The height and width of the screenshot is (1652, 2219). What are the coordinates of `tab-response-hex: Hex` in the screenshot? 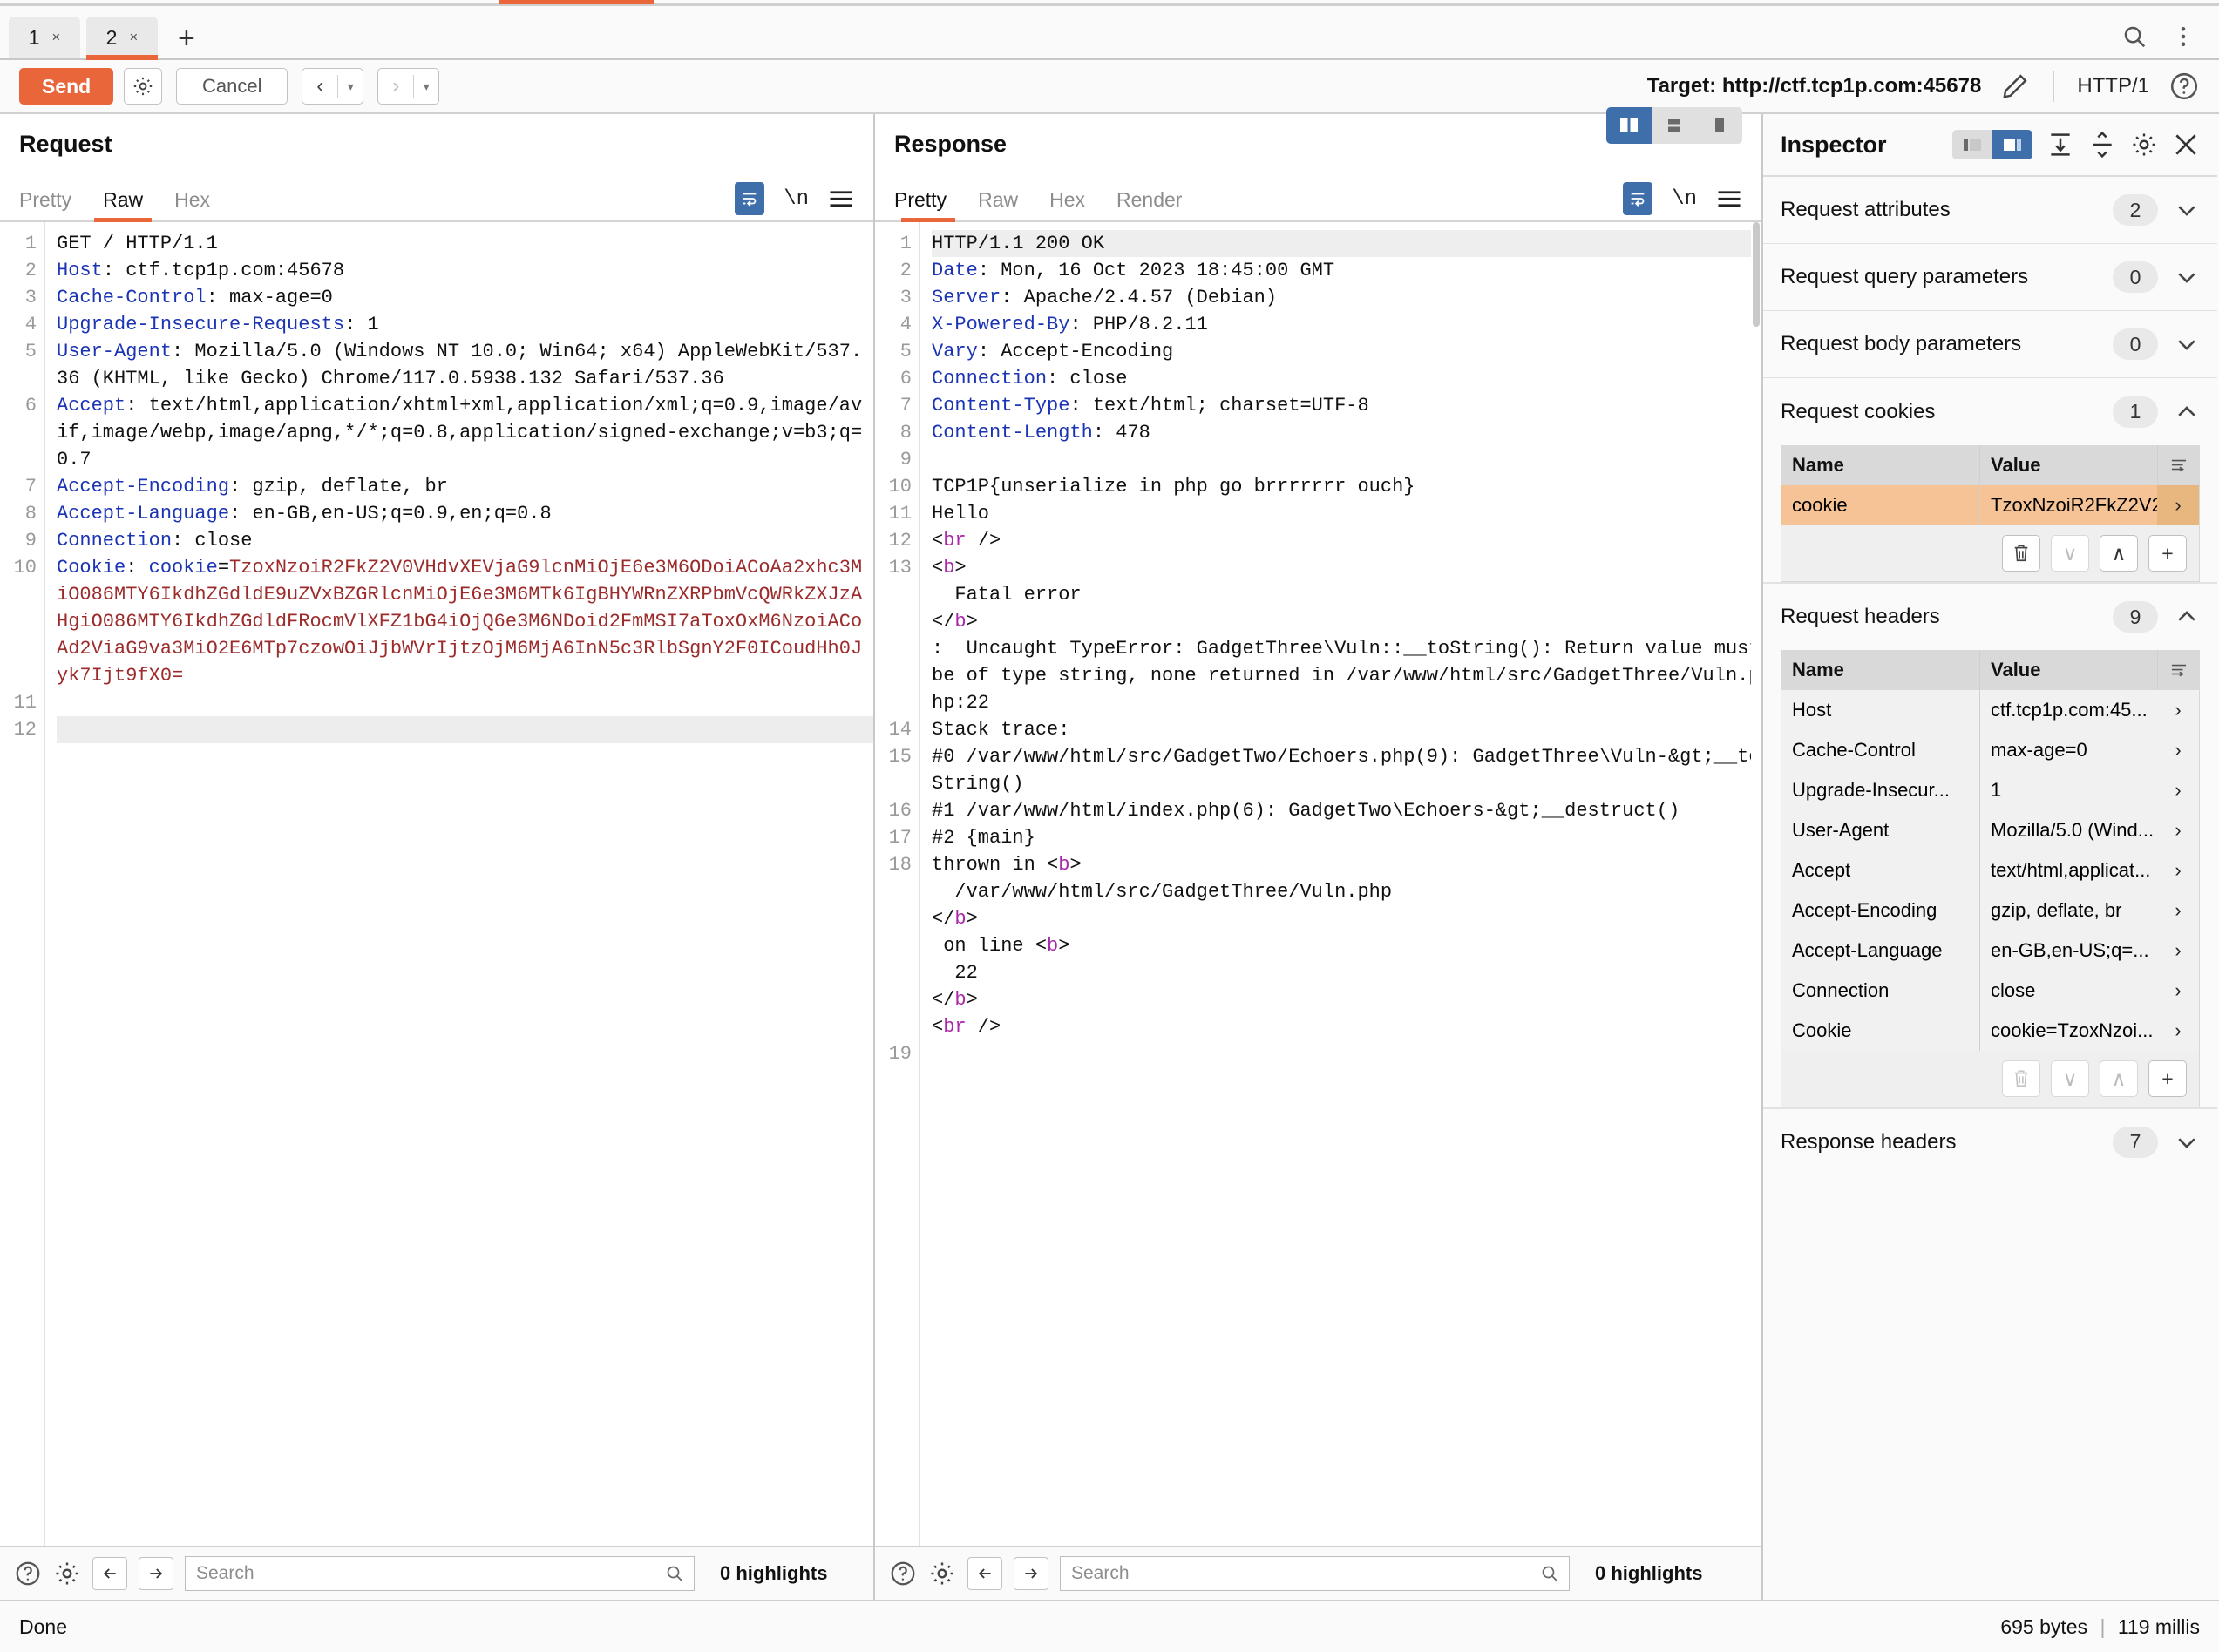 It's located at (1068, 204).